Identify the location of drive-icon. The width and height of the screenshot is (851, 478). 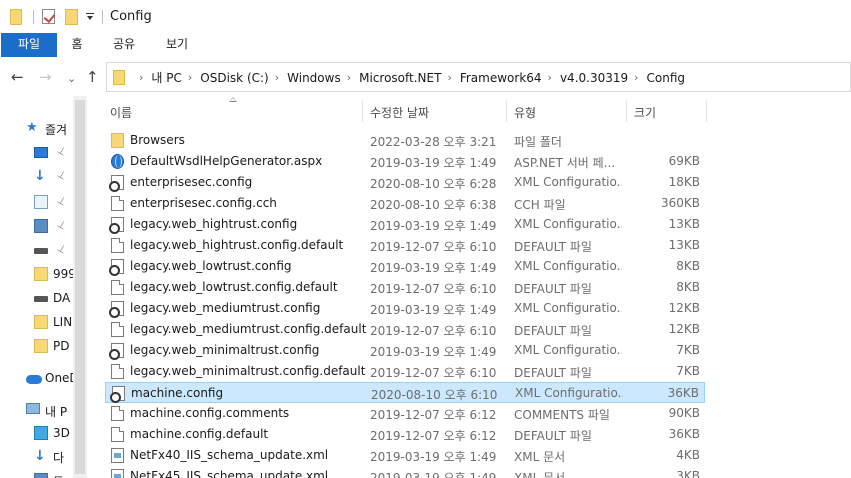
(41, 251).